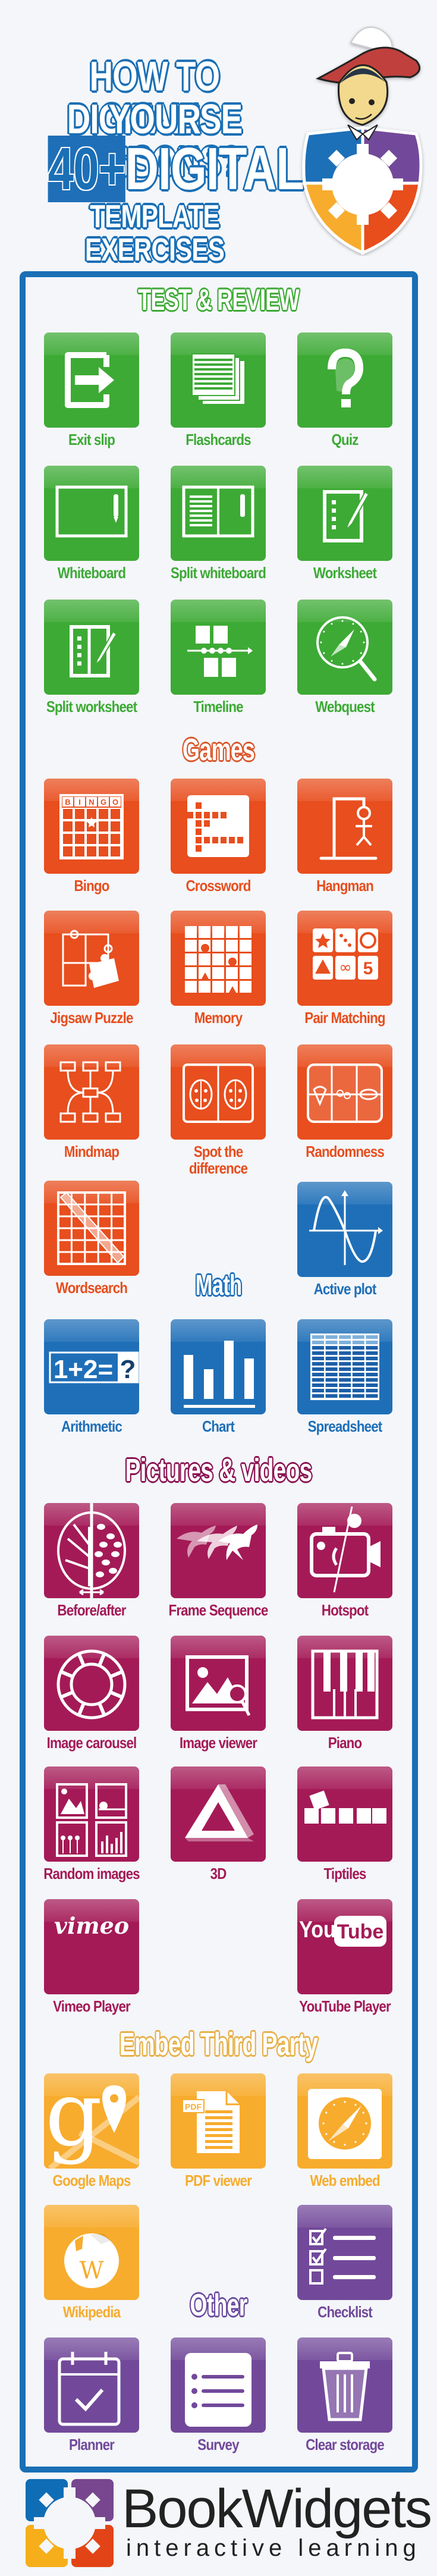  I want to click on widget-tile-before-after, so click(91, 1550).